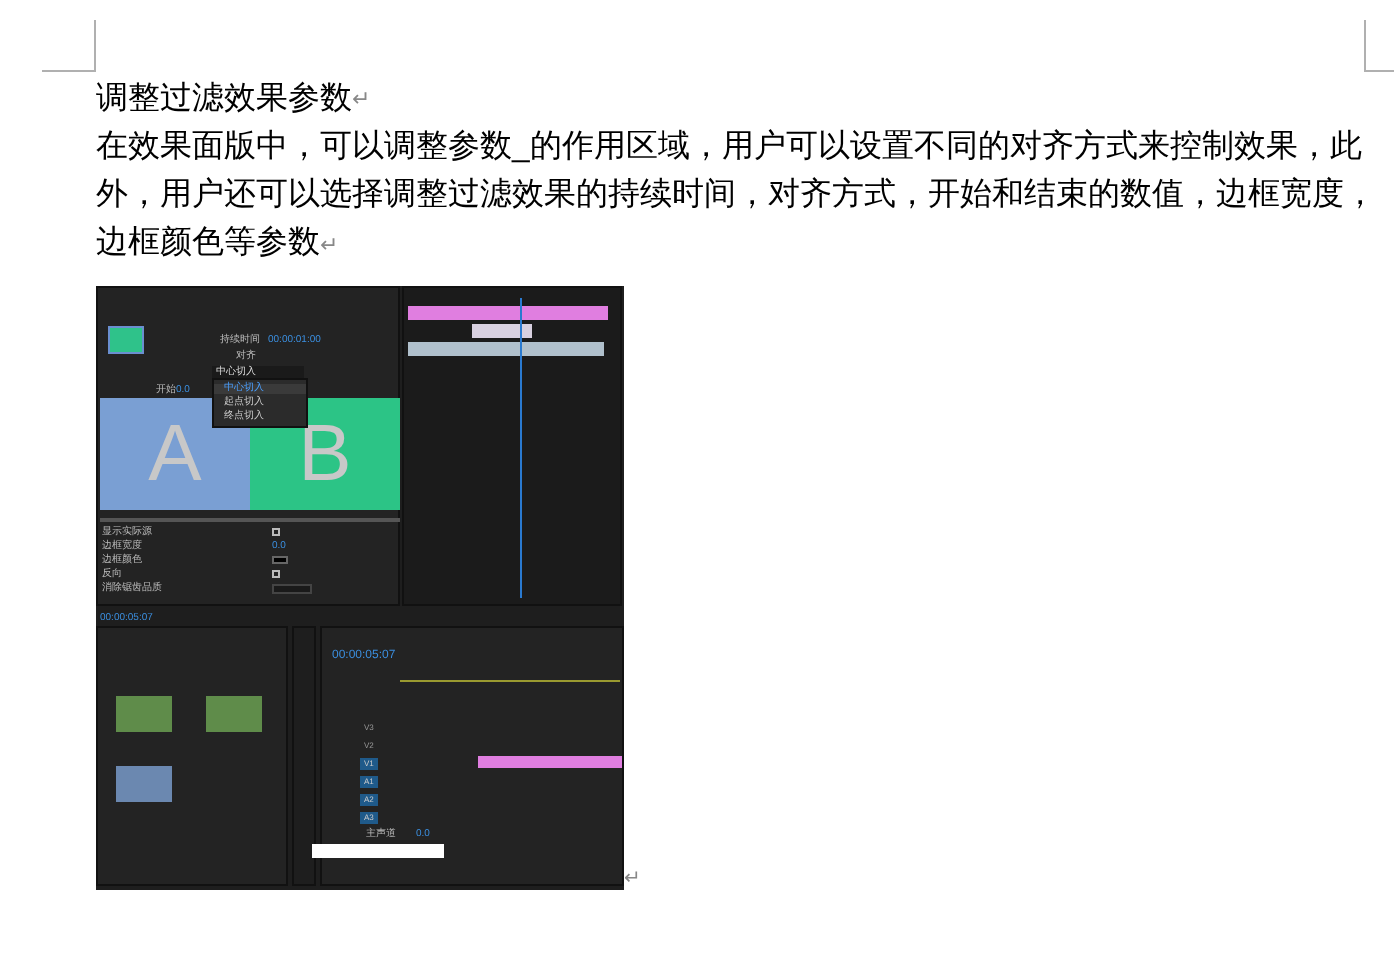 The height and width of the screenshot is (968, 1394). What do you see at coordinates (378, 851) in the screenshot?
I see `toolbar` at bounding box center [378, 851].